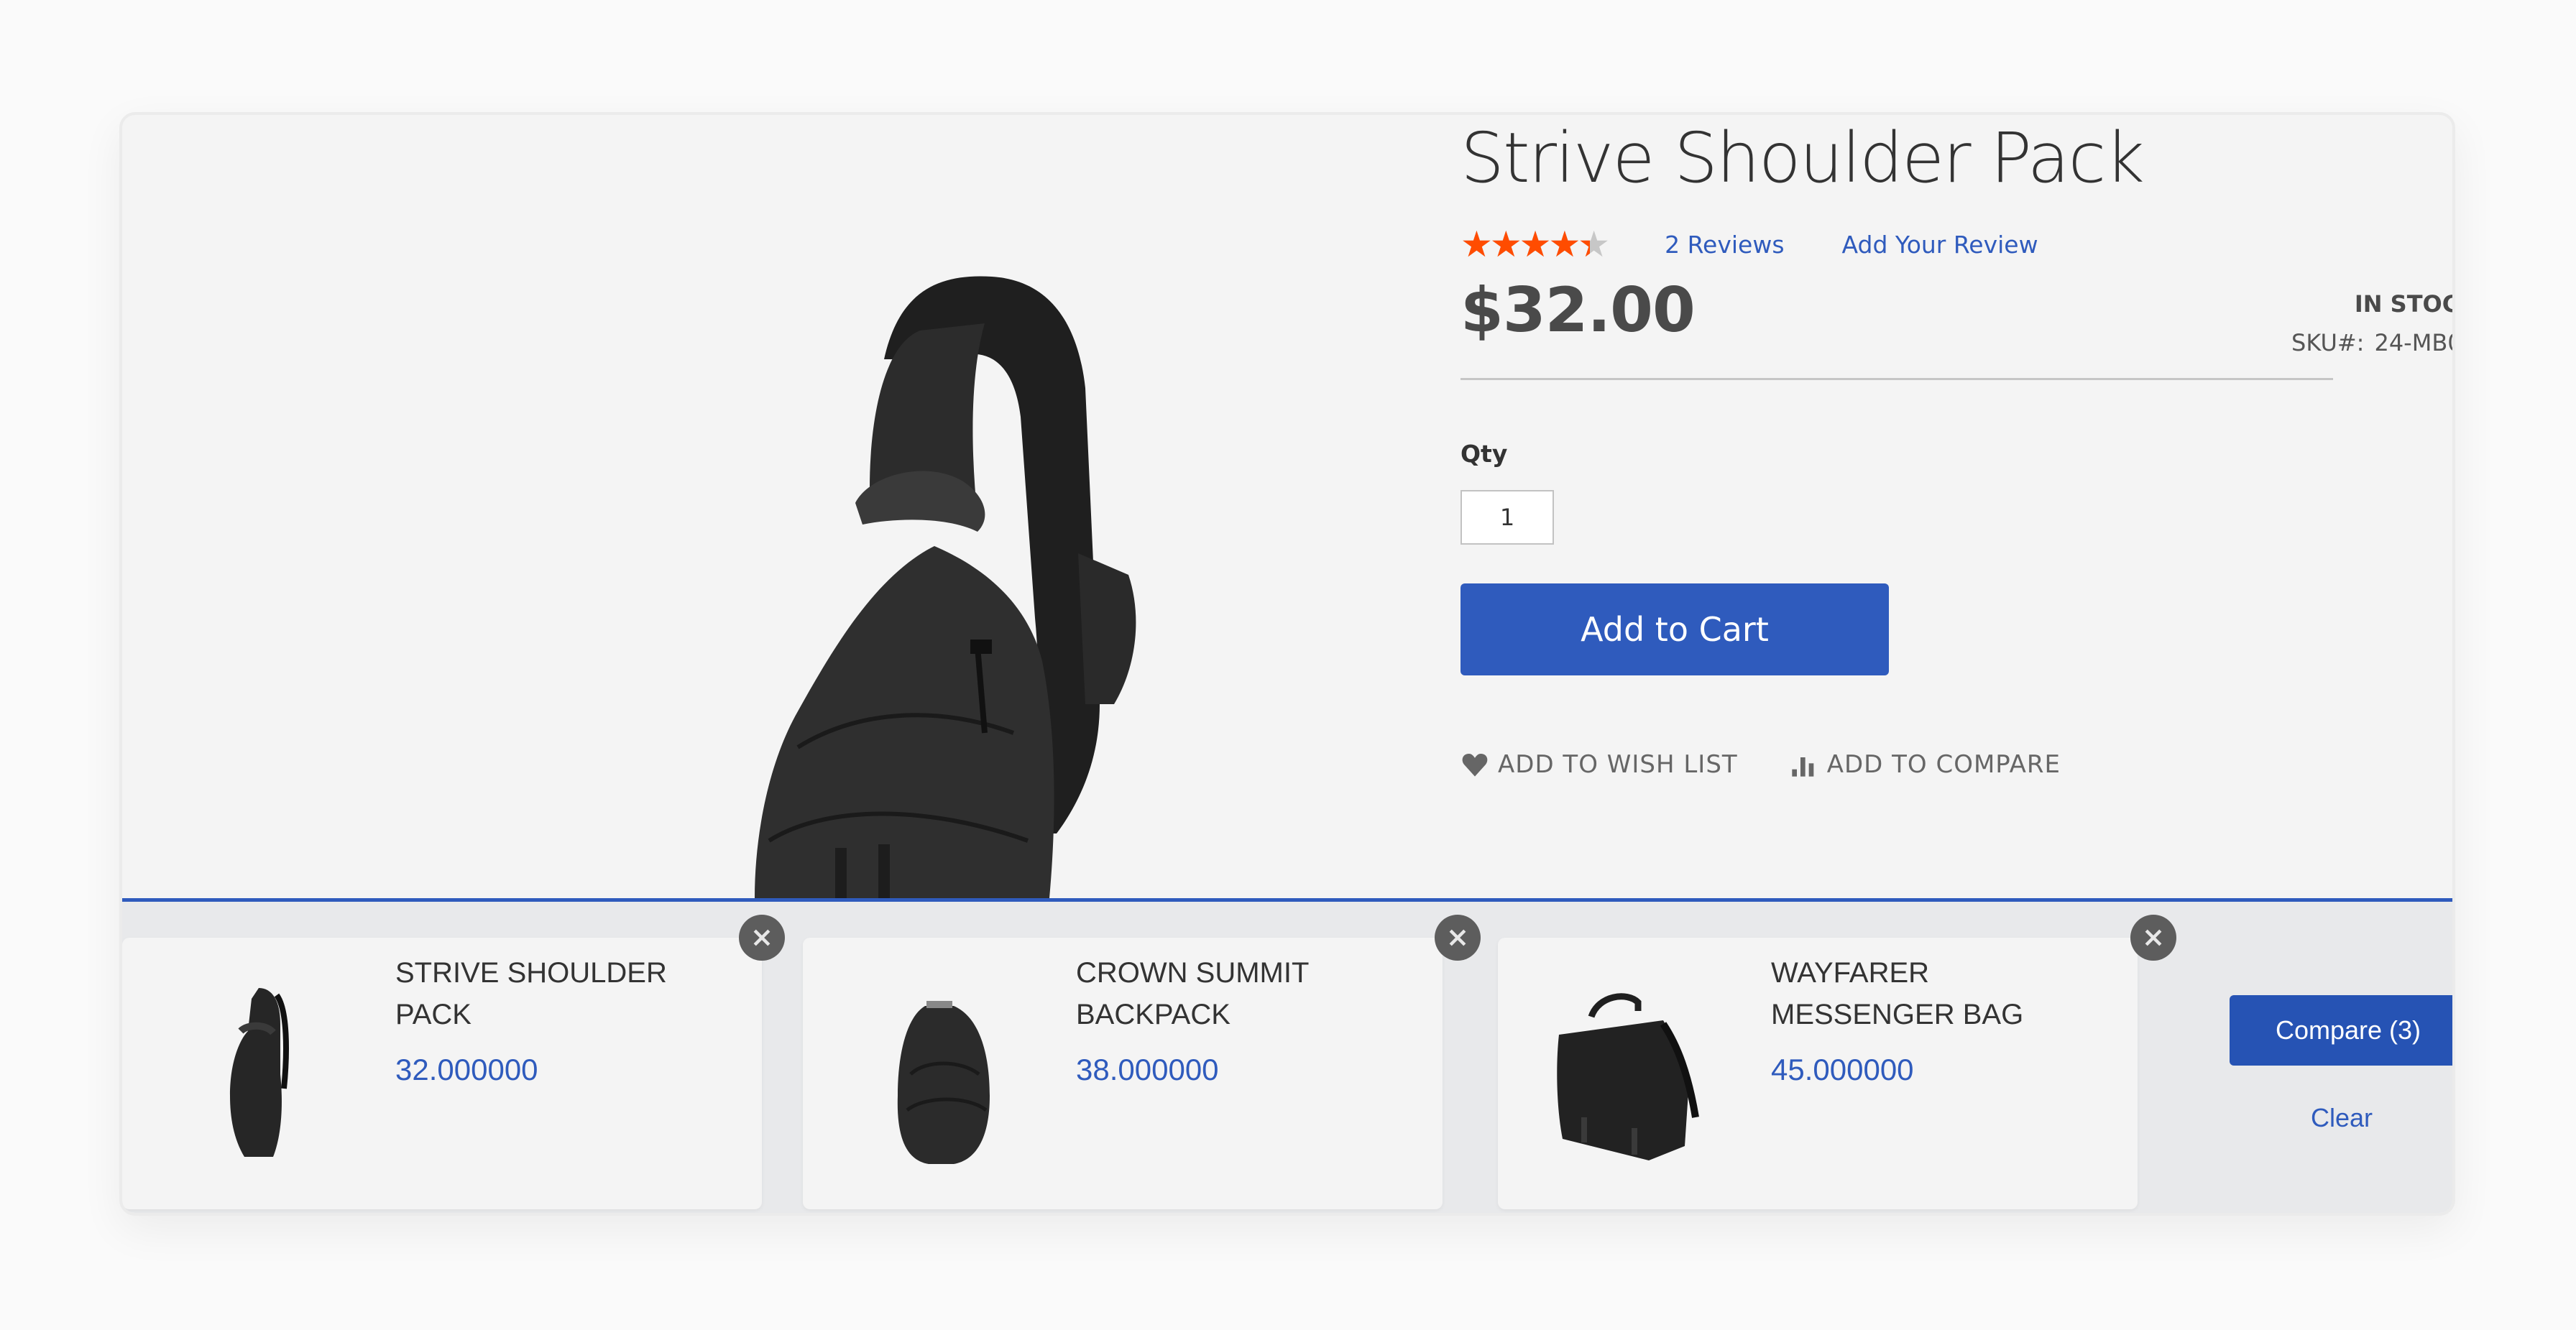 The height and width of the screenshot is (1330, 2576). Describe the element at coordinates (2413, 342) in the screenshot. I see `sku-value: 24-MB04` at that location.